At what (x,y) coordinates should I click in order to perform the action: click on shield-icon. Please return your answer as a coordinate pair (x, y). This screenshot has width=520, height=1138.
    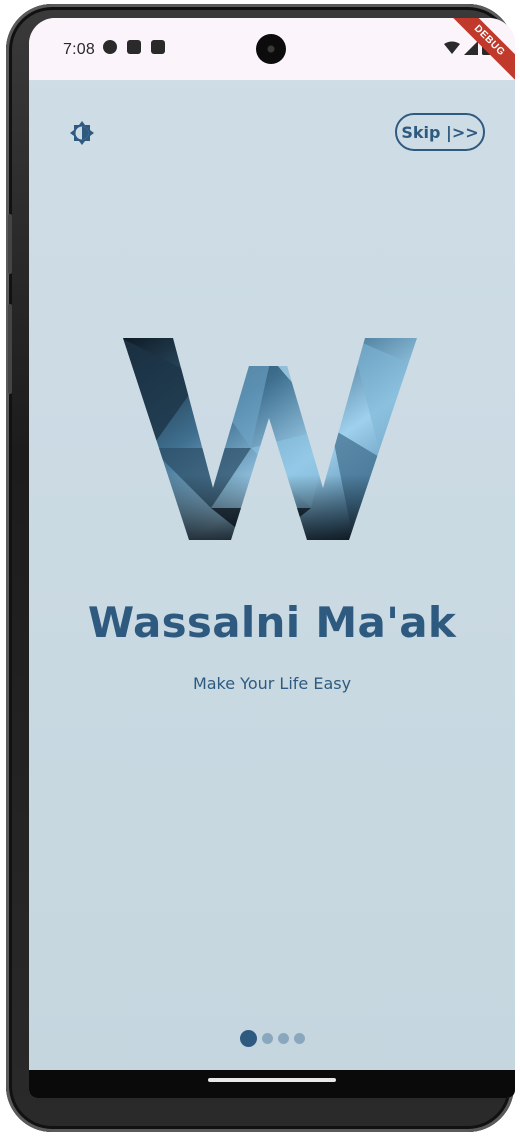
    Looking at the image, I should click on (110, 47).